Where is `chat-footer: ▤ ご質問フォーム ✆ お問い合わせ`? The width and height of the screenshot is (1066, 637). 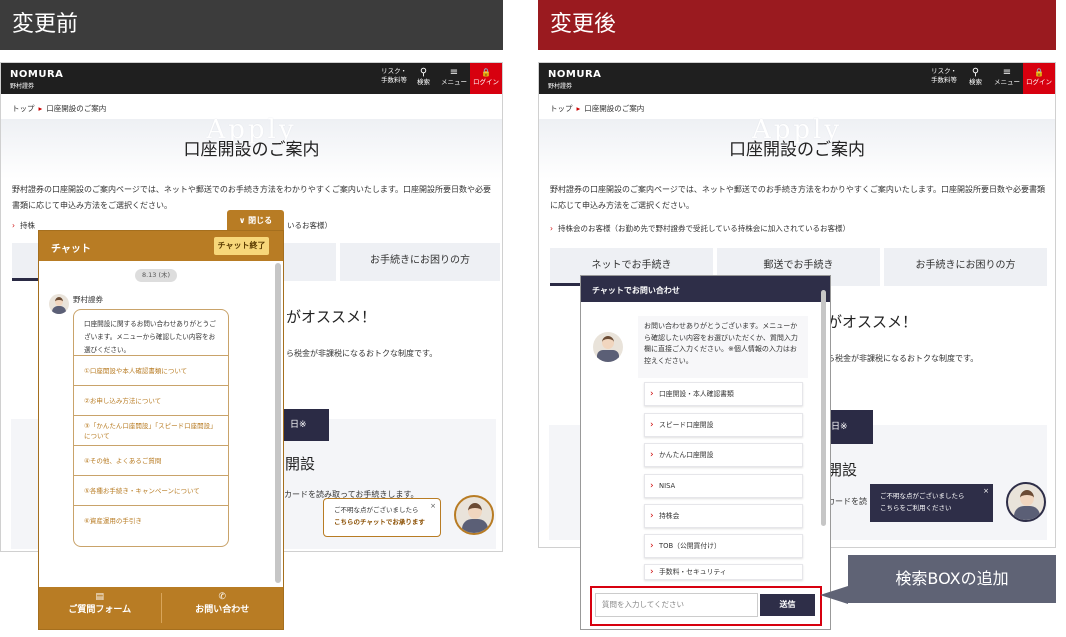 chat-footer: ▤ ご質問フォーム ✆ お問い合わせ is located at coordinates (161, 608).